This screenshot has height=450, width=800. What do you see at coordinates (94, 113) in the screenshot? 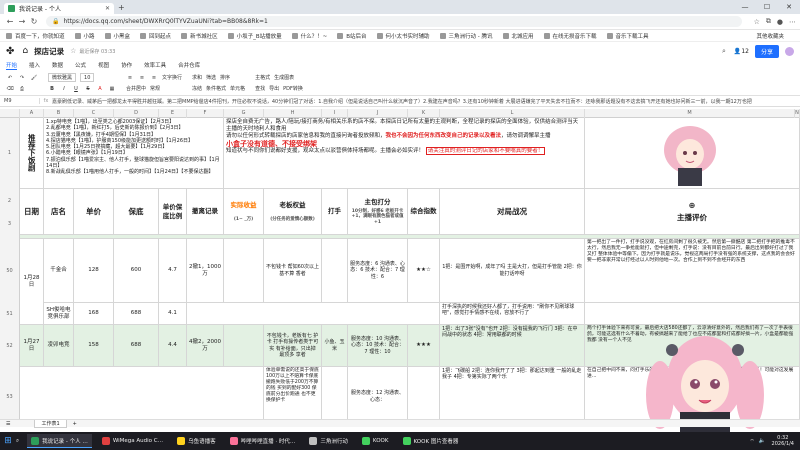
I see `column-header: C` at bounding box center [94, 113].